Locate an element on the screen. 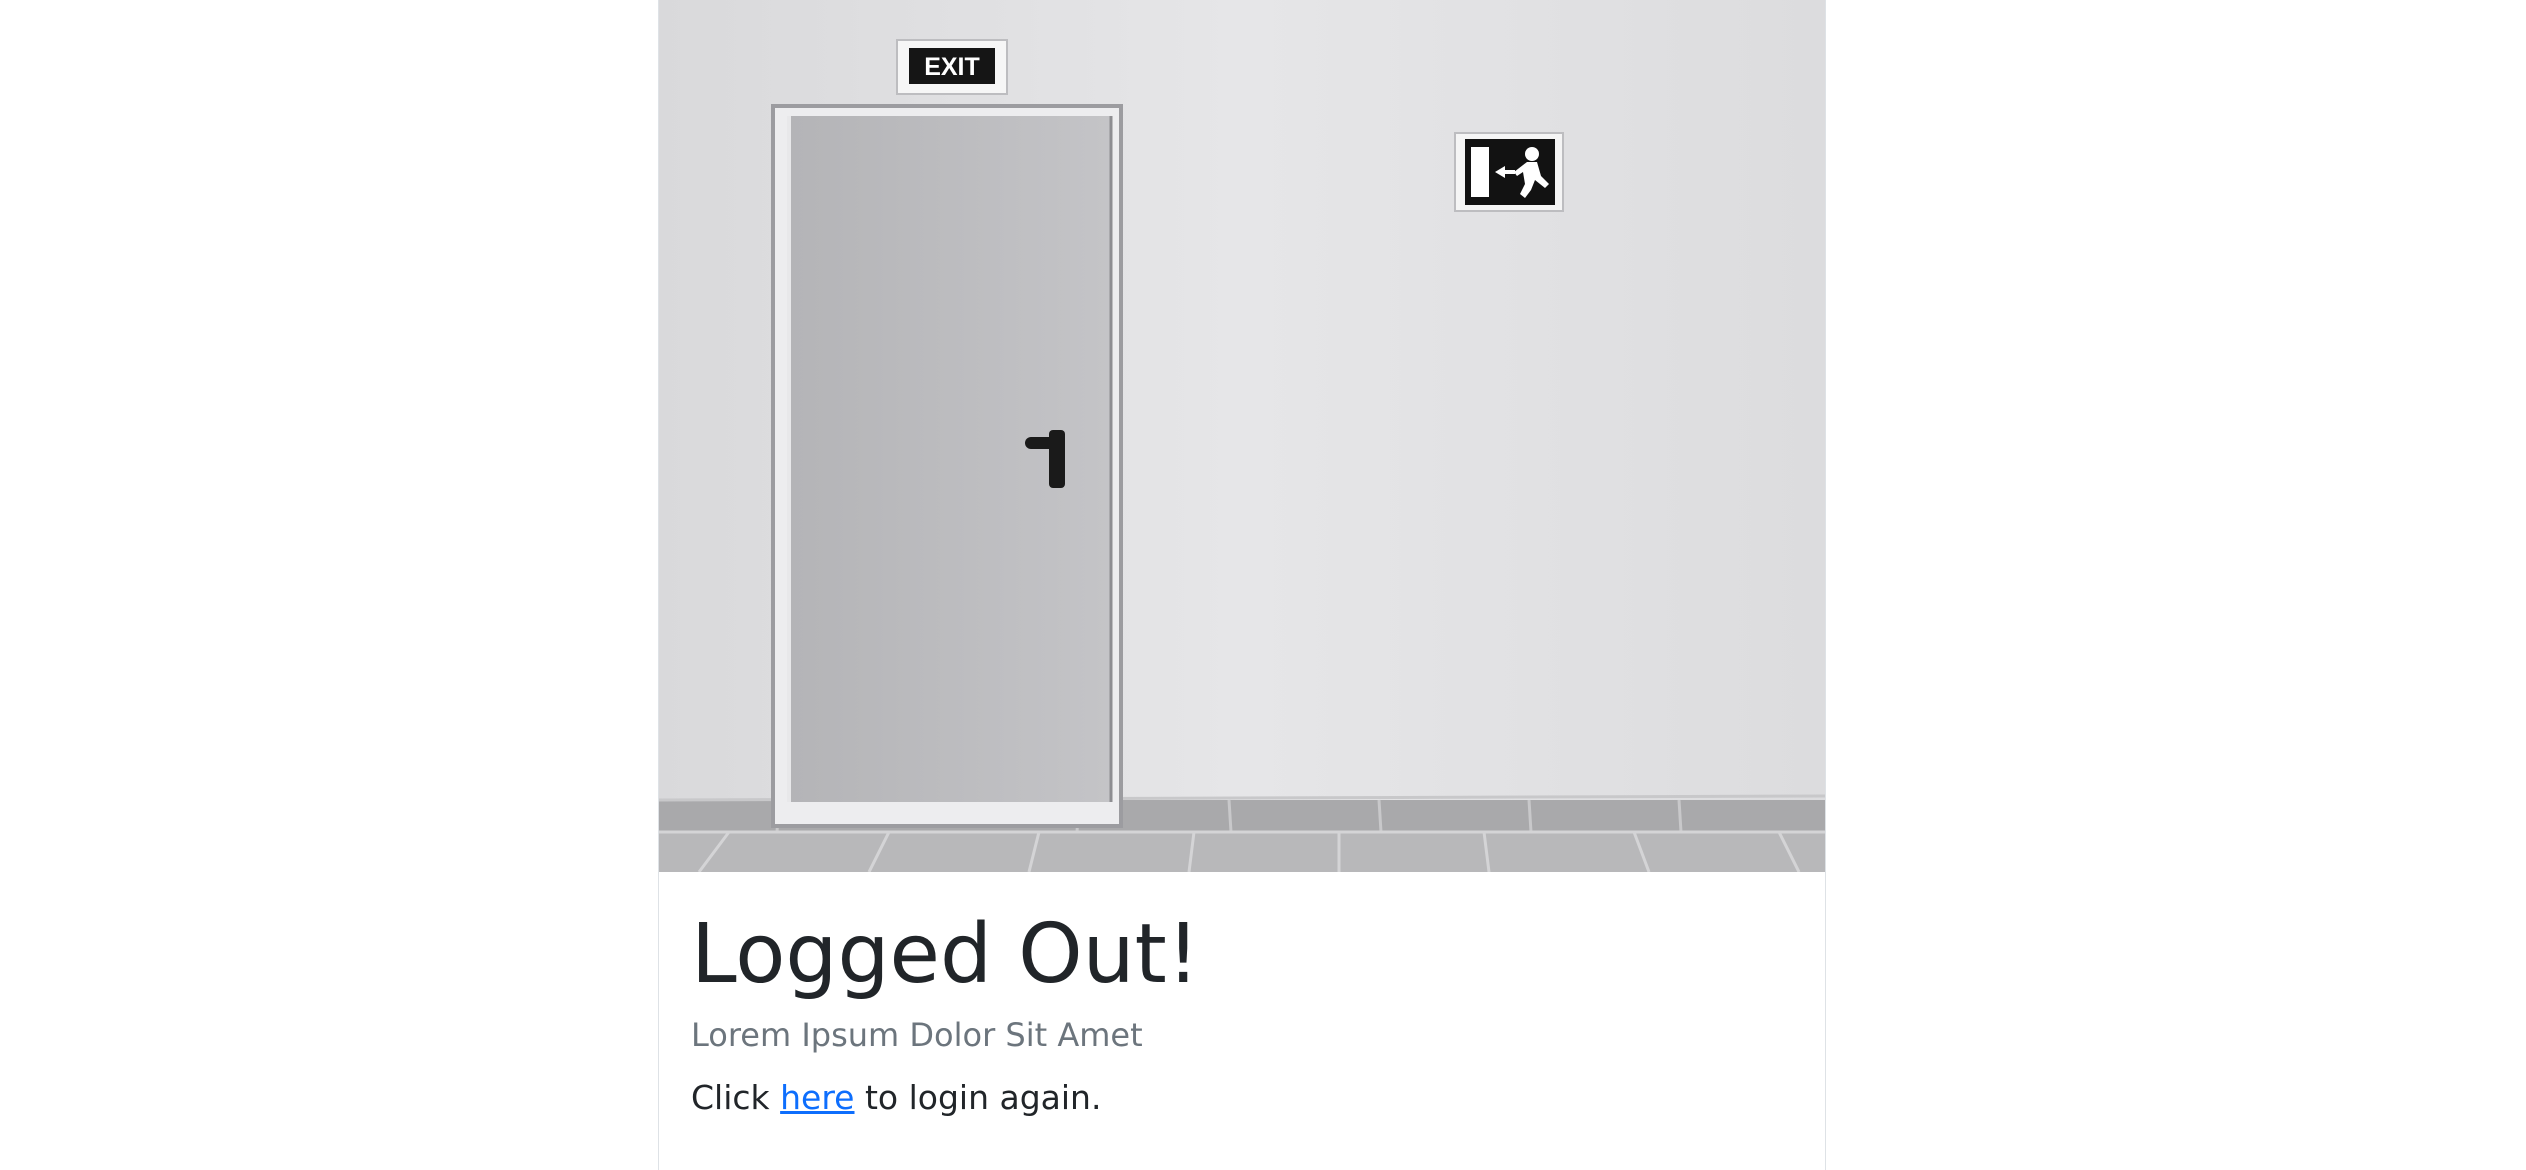 This screenshot has height=1170, width=2526. page-title: Logged Out! is located at coordinates (945, 954).